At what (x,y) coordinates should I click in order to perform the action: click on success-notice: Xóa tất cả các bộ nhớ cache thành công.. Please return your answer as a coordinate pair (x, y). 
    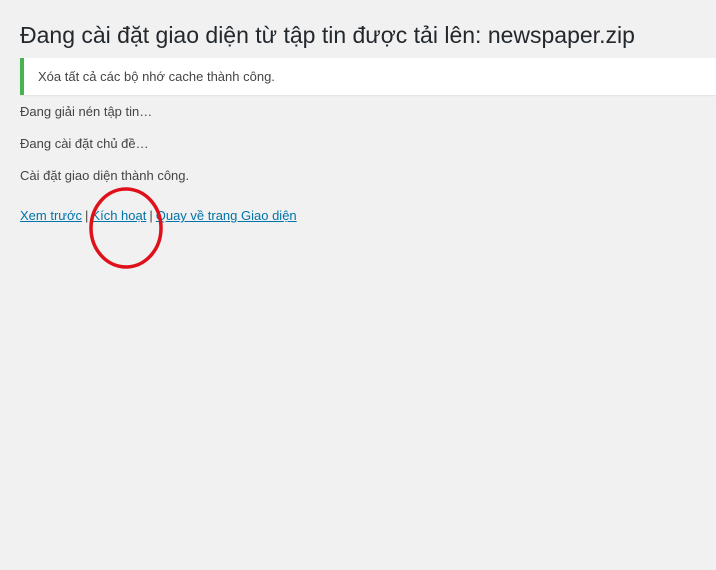
    Looking at the image, I should click on (368, 76).